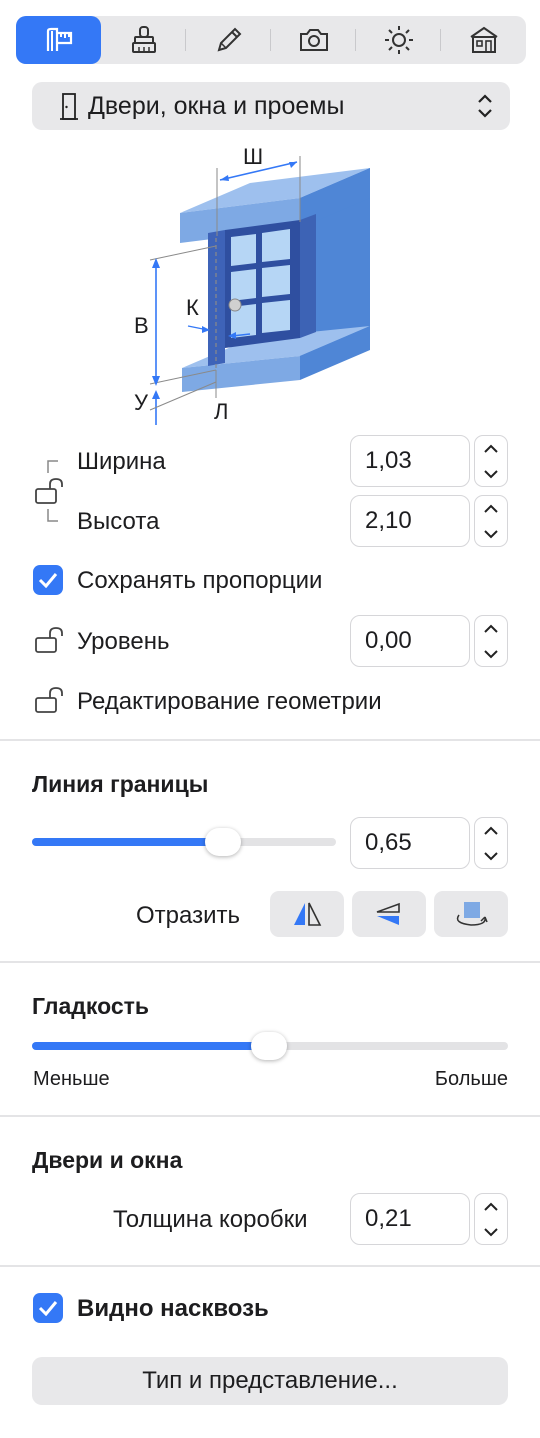 Image resolution: width=540 pixels, height=1438 pixels. What do you see at coordinates (410, 641) in the screenshot?
I see `level-field: 0,00` at bounding box center [410, 641].